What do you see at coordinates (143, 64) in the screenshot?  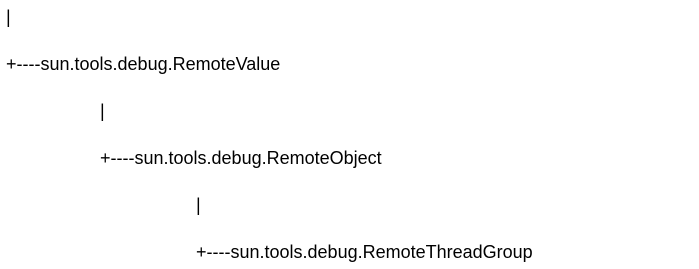 I see `class-node-remote-value: +----sun.tools.debug.RemoteValue` at bounding box center [143, 64].